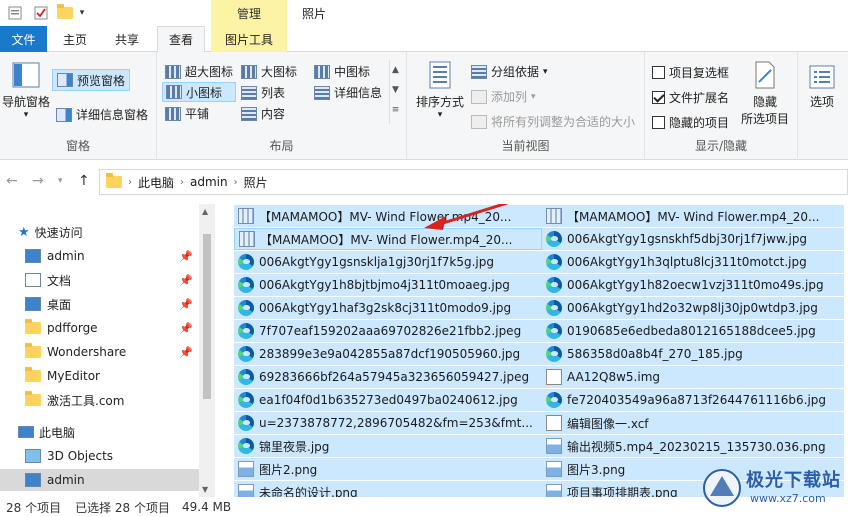 This screenshot has width=848, height=517. I want to click on hidden-items-label: 隐藏的项目, so click(699, 123).